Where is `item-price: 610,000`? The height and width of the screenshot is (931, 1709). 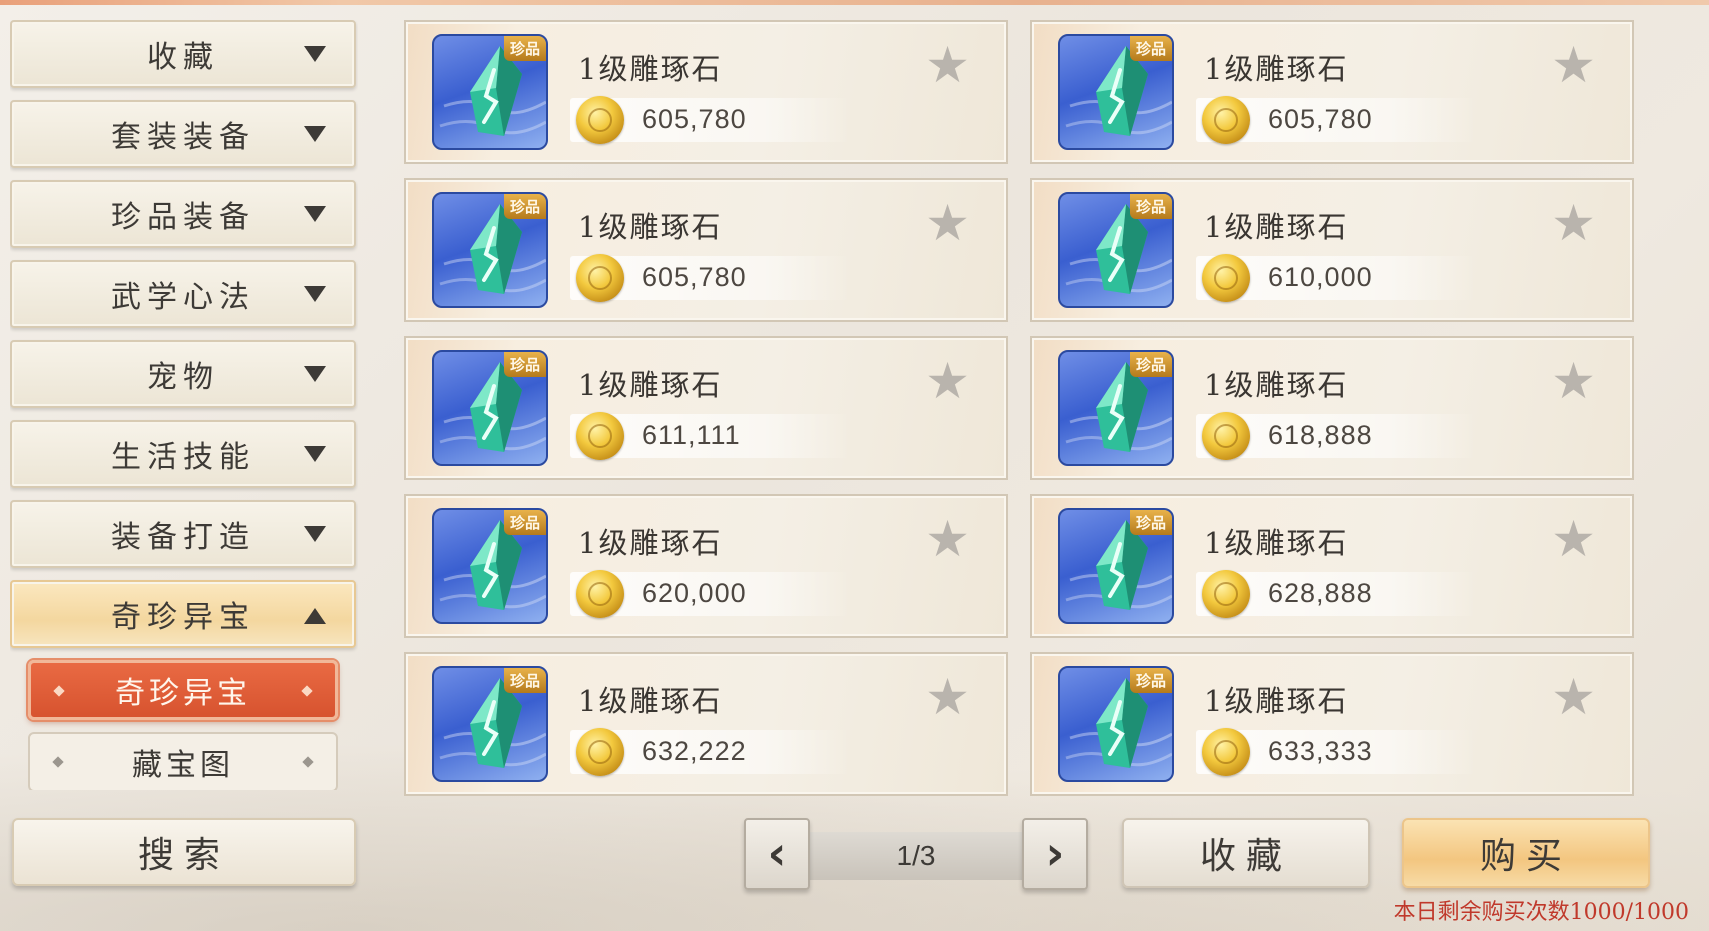 item-price: 610,000 is located at coordinates (1320, 277).